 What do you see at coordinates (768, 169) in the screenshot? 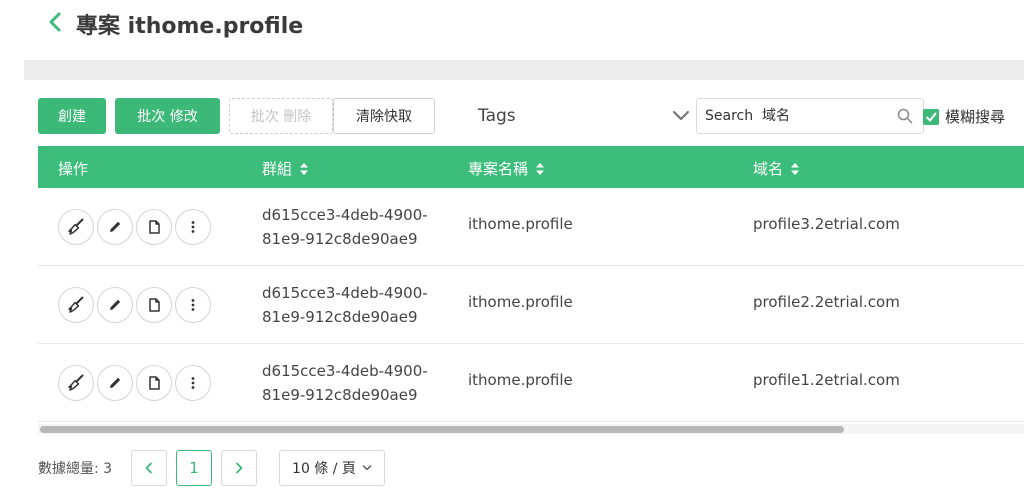
I see `column-label: 域名` at bounding box center [768, 169].